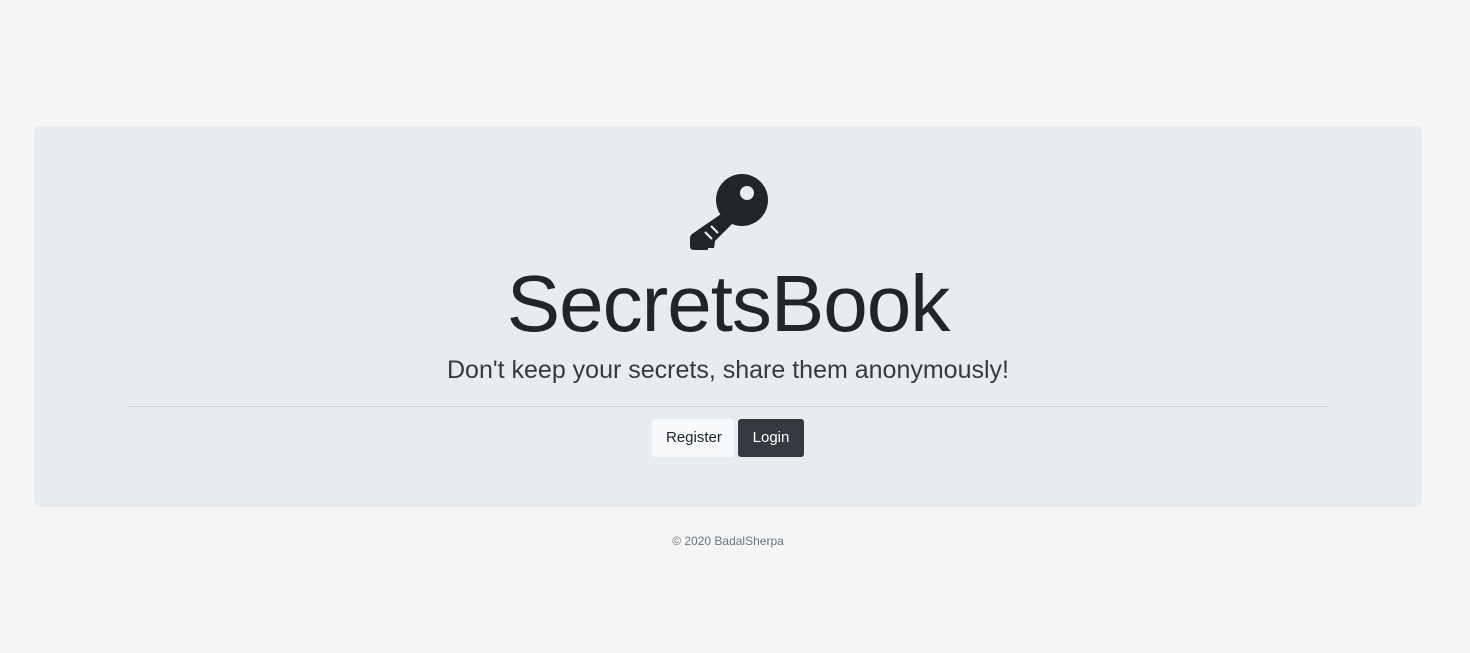 Image resolution: width=1470 pixels, height=653 pixels. What do you see at coordinates (693, 438) in the screenshot?
I see `register-button: Register` at bounding box center [693, 438].